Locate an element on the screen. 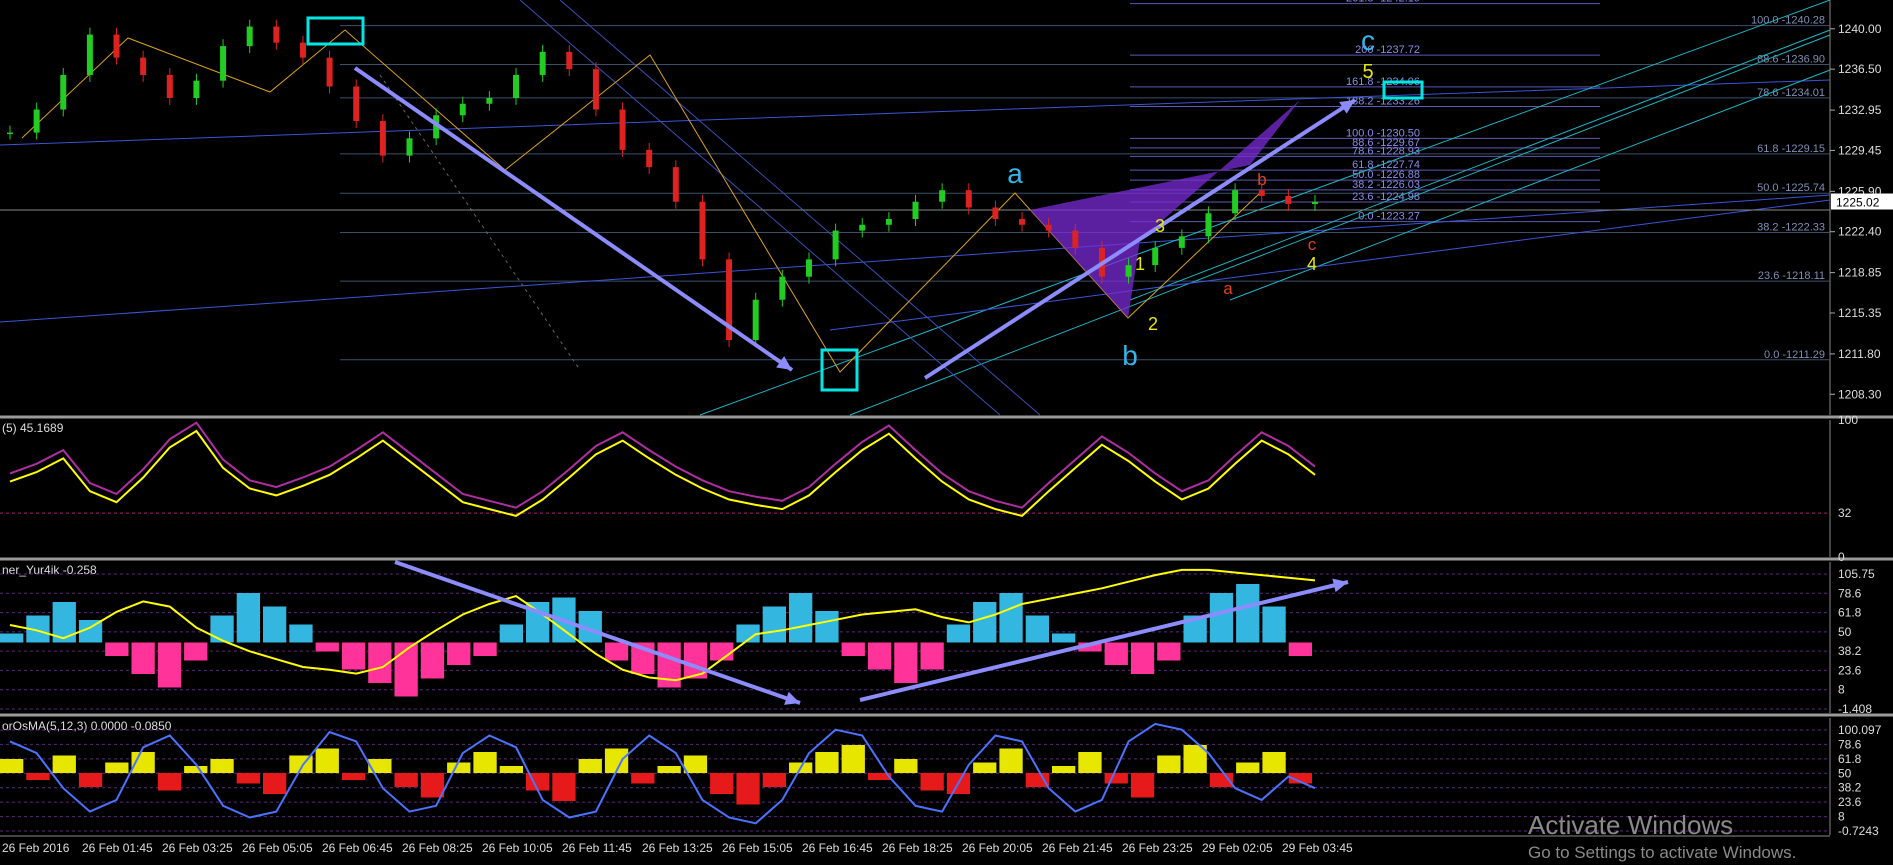 This screenshot has width=1893, height=865. wave-label-a: a is located at coordinates (1015, 173).